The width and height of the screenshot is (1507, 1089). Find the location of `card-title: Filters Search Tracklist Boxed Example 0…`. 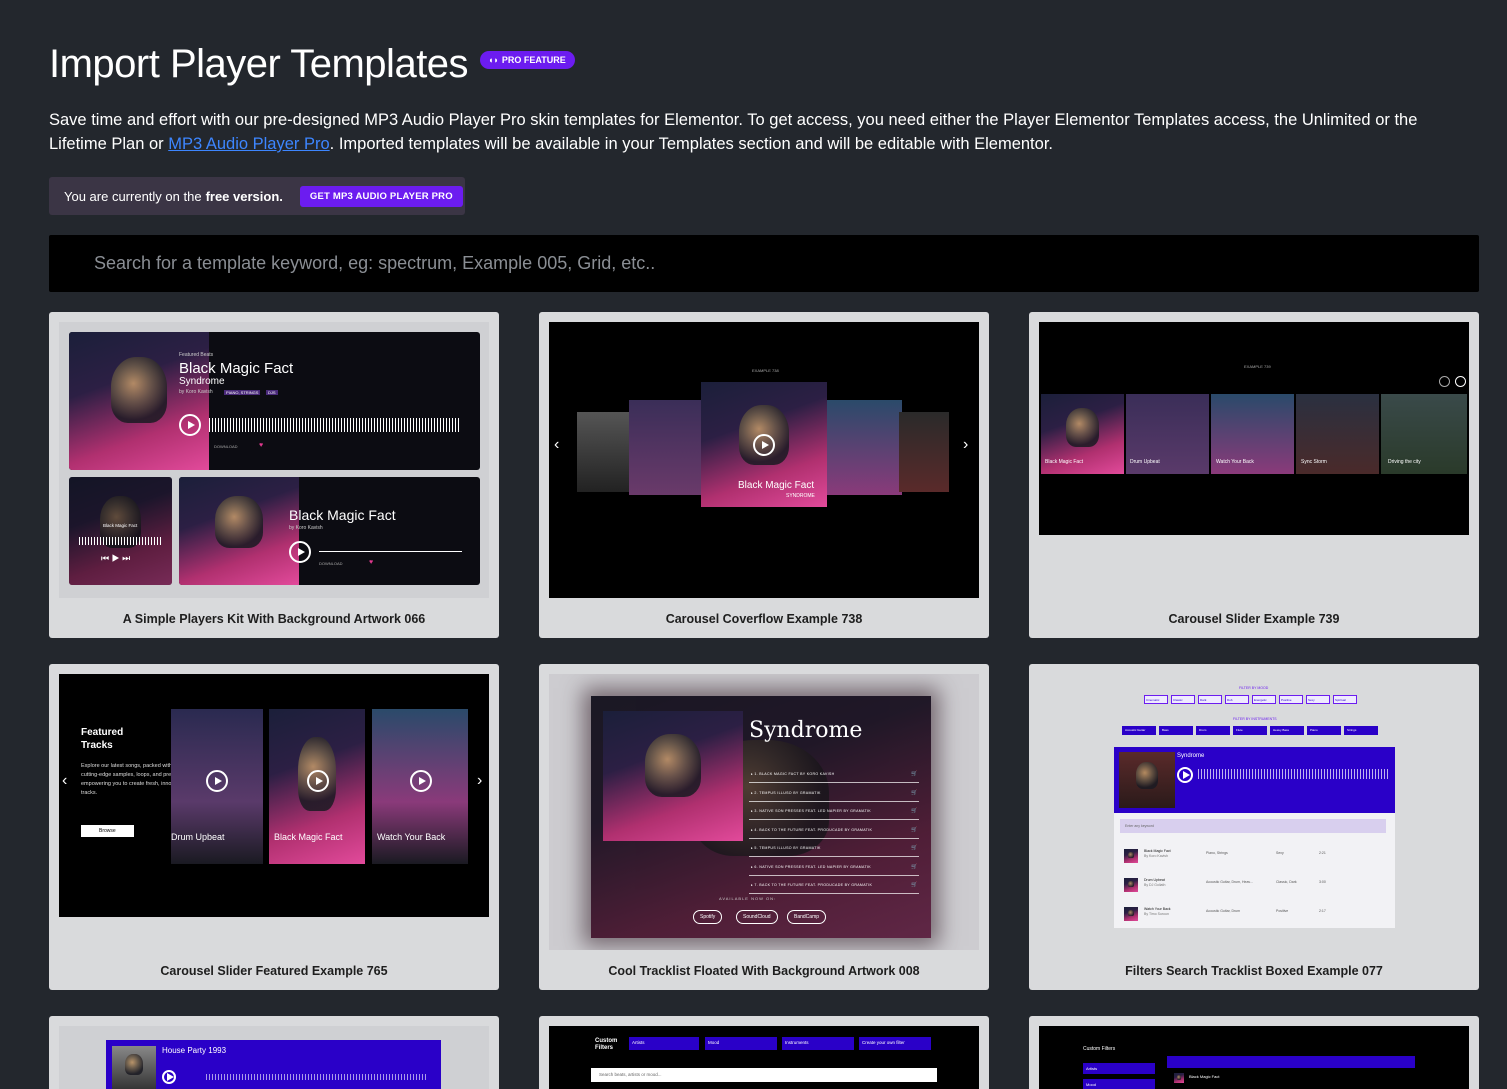

card-title: Filters Search Tracklist Boxed Example 0… is located at coordinates (1254, 971).